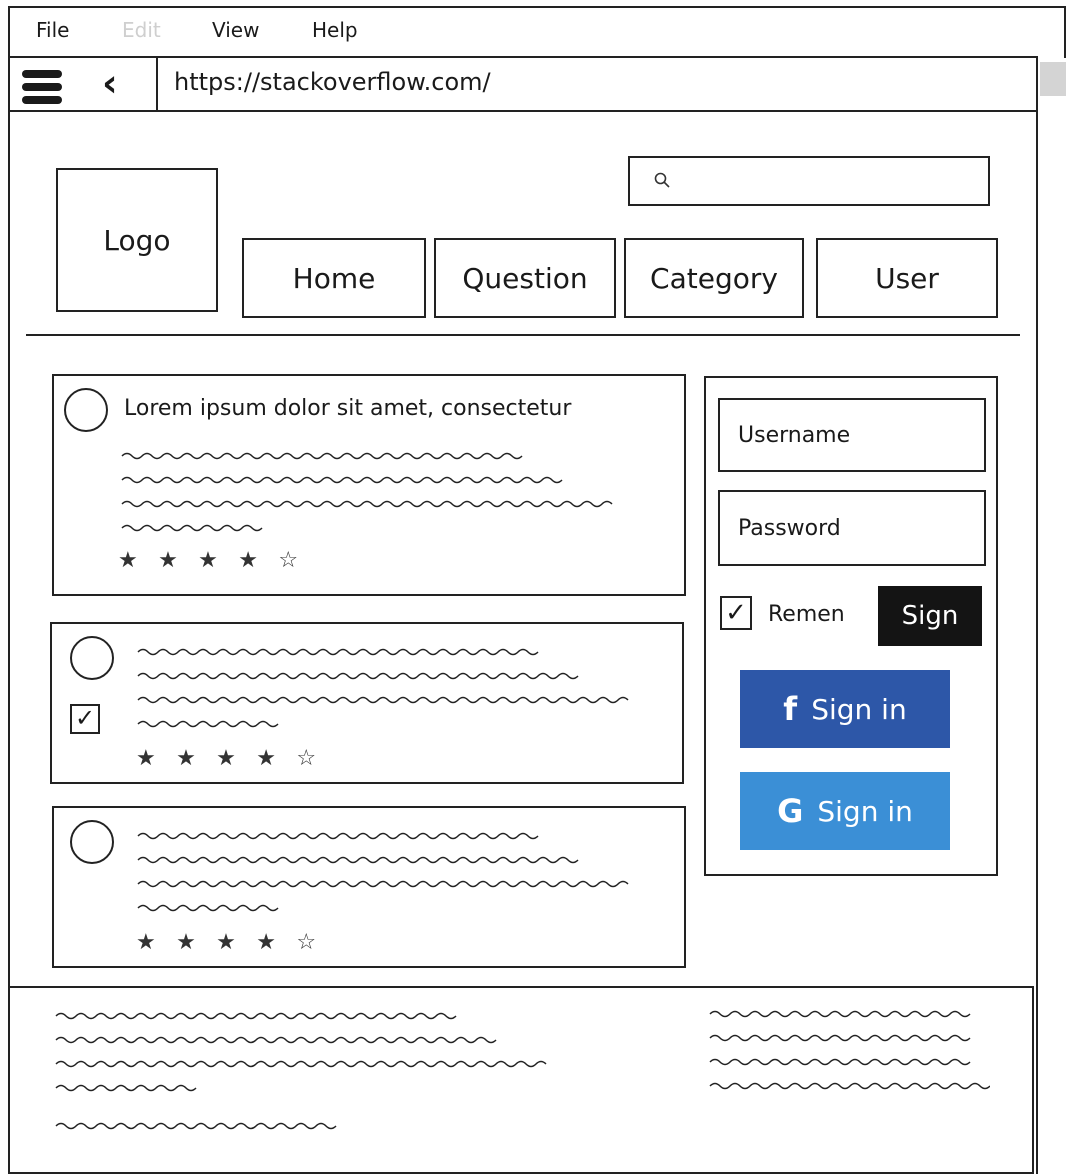 This screenshot has width=1066, height=1174. What do you see at coordinates (809, 181) in the screenshot?
I see `search-input` at bounding box center [809, 181].